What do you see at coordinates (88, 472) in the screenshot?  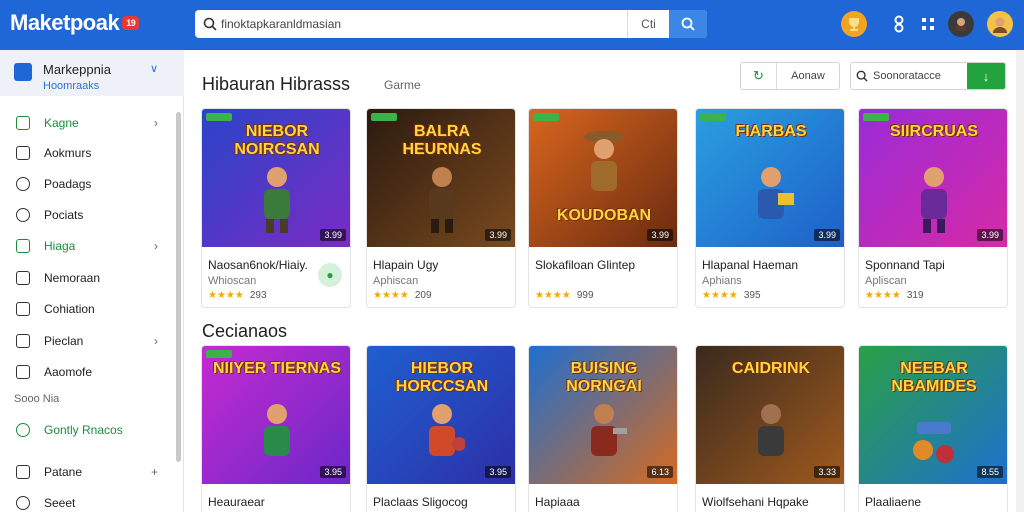 I see `sidebar-bottom-item-0: Patane +` at bounding box center [88, 472].